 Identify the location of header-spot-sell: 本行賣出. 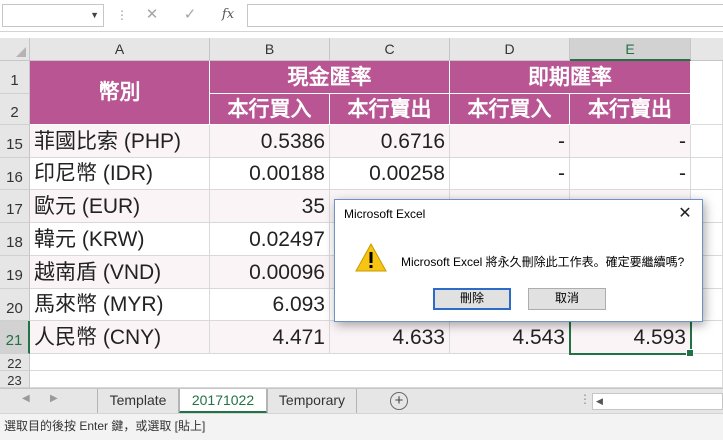
(630, 109).